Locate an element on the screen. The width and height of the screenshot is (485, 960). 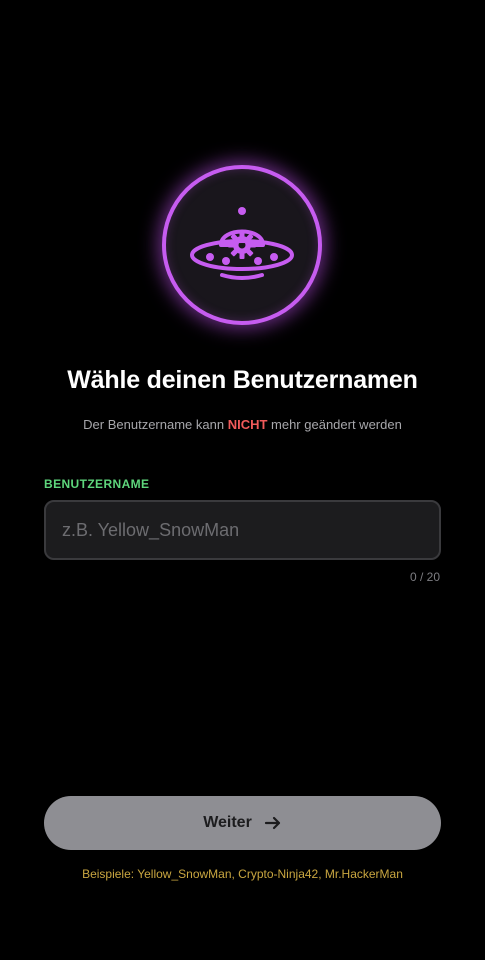
continue-button-label: Weiter is located at coordinates (227, 822).